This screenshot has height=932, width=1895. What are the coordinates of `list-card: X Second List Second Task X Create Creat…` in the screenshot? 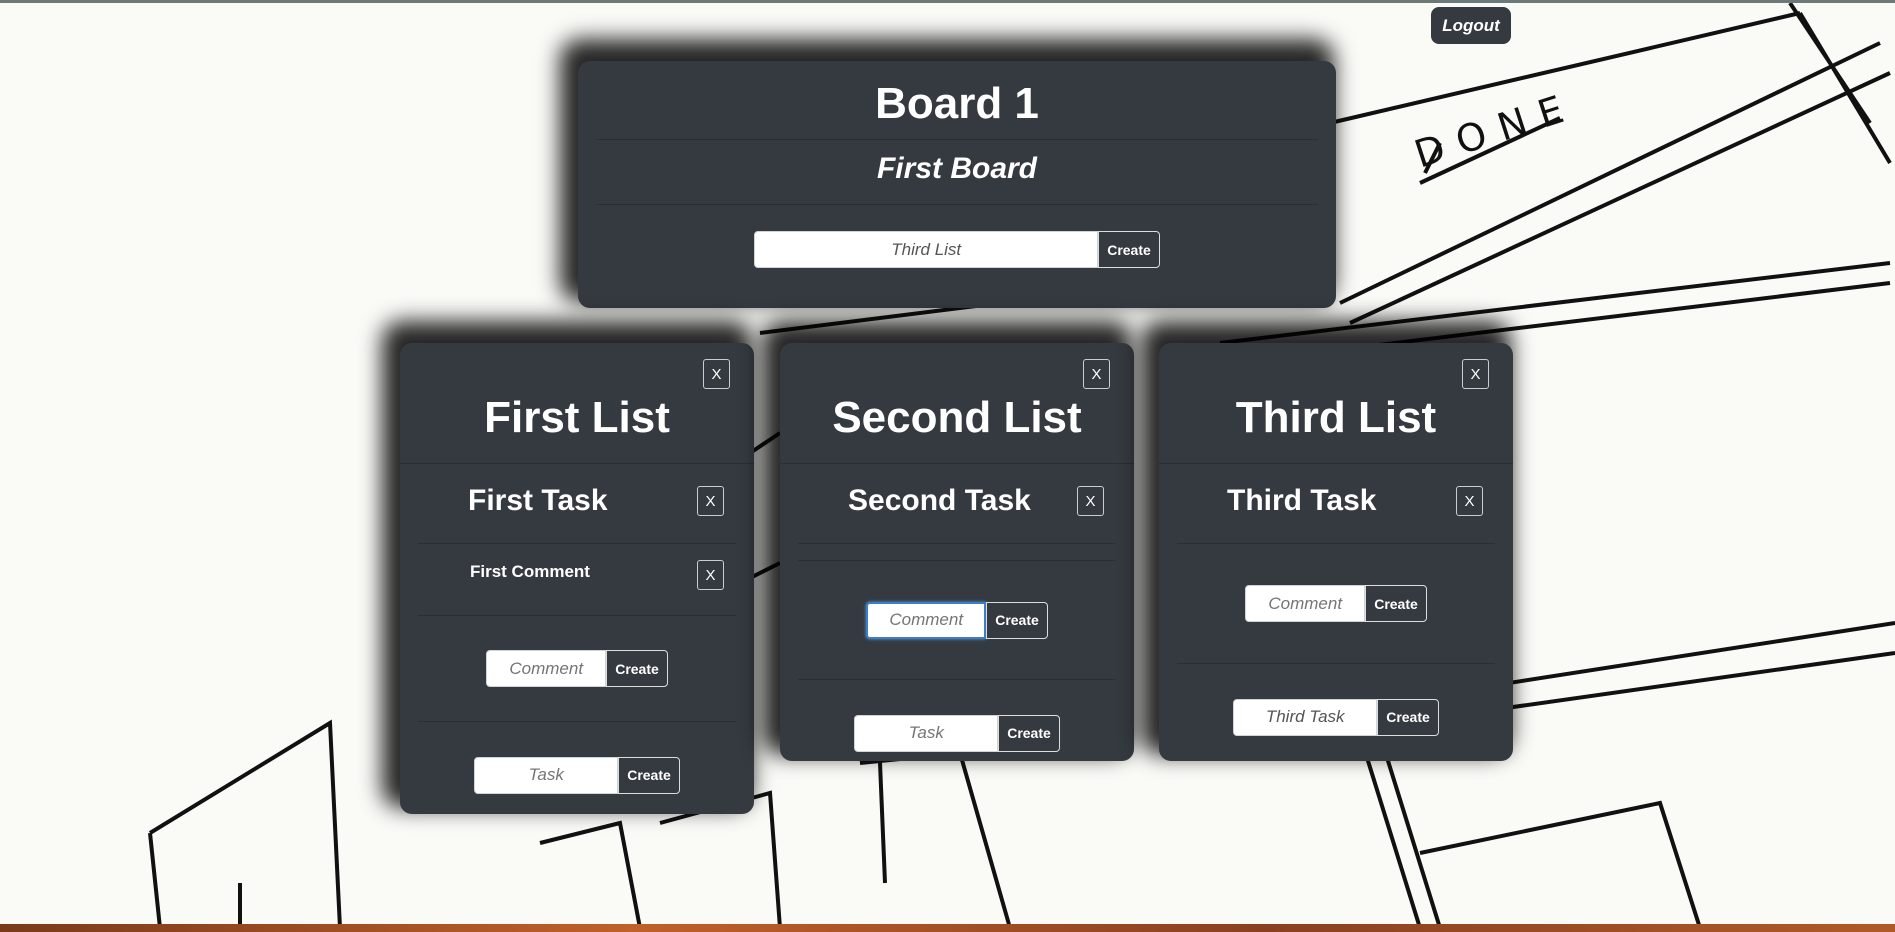 It's located at (957, 552).